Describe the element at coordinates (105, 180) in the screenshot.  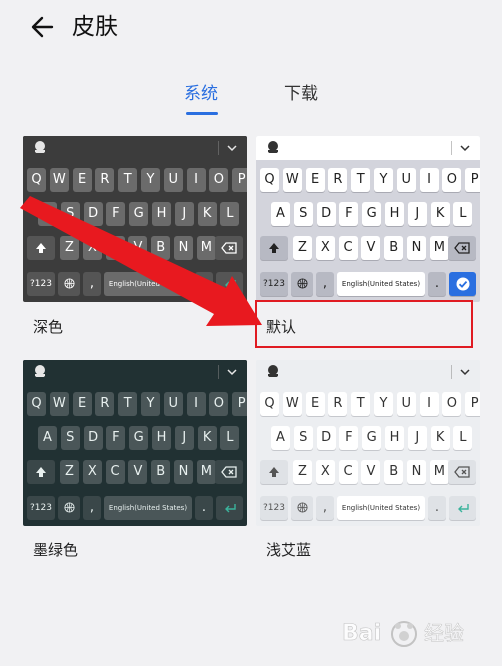
I see `key-r: R` at that location.